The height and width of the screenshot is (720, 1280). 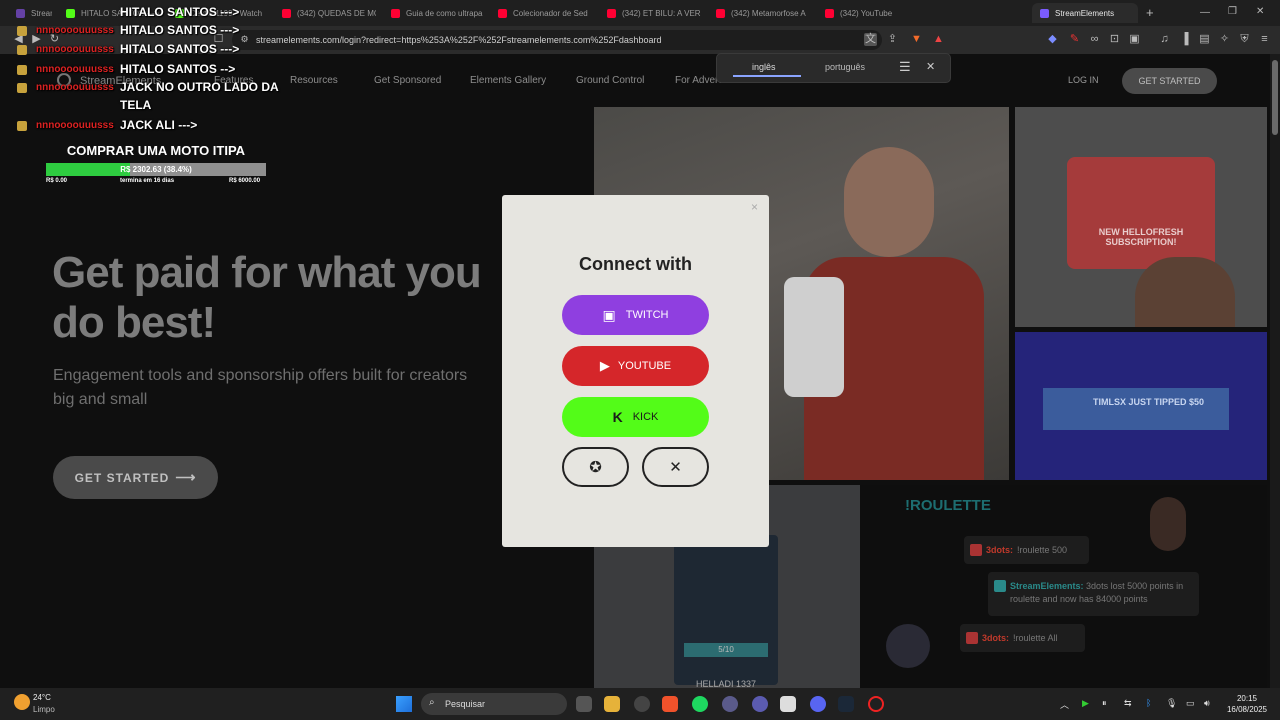 I want to click on translate-tab-english: inglês, so click(x=764, y=67).